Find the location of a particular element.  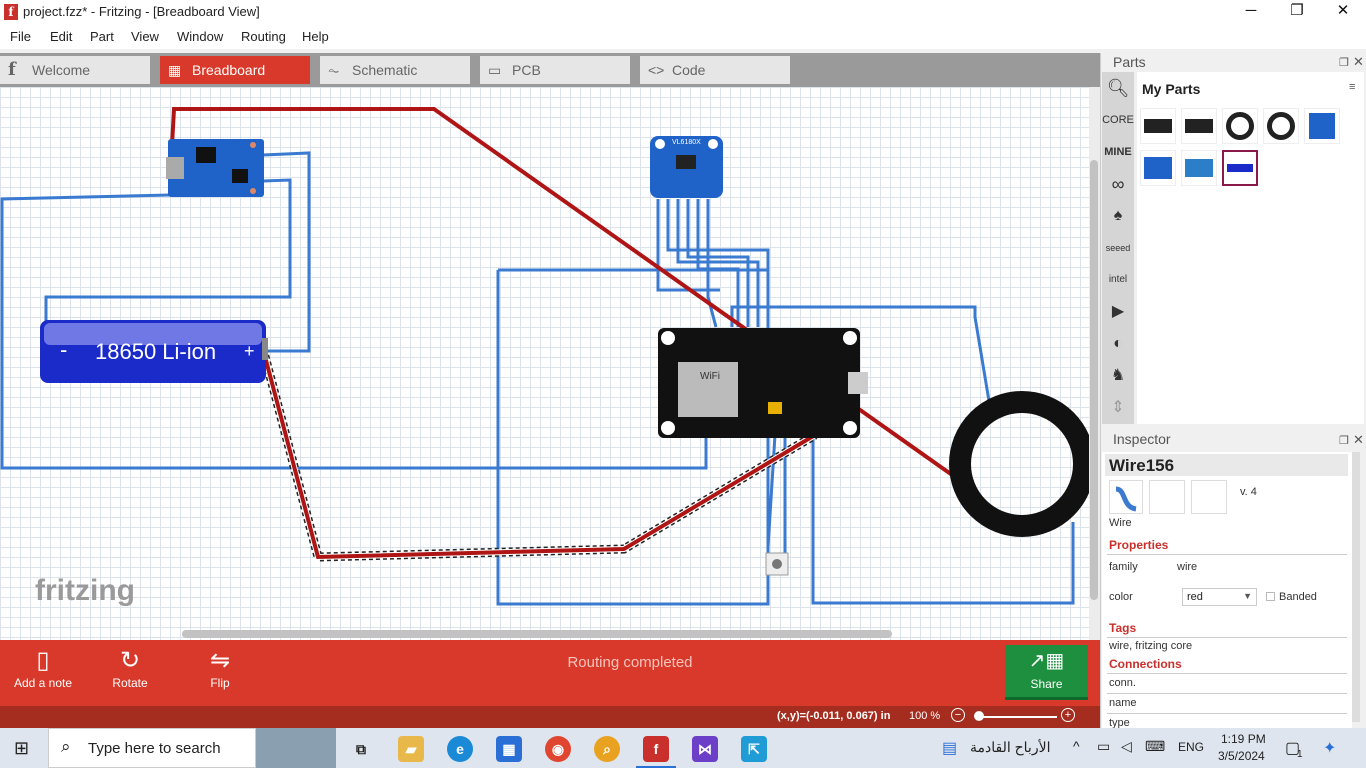

menu-window: Window is located at coordinates (200, 36).